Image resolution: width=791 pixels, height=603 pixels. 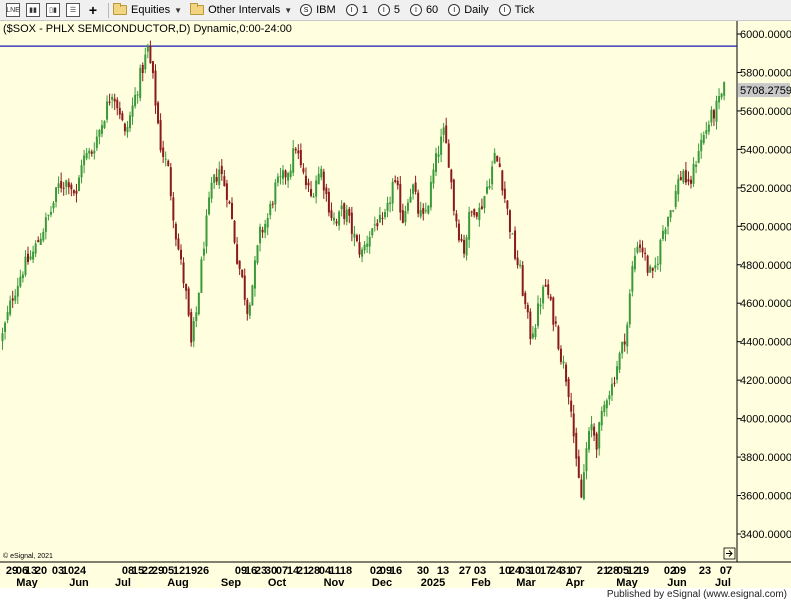 I want to click on interval-label: Daily, so click(x=476, y=10).